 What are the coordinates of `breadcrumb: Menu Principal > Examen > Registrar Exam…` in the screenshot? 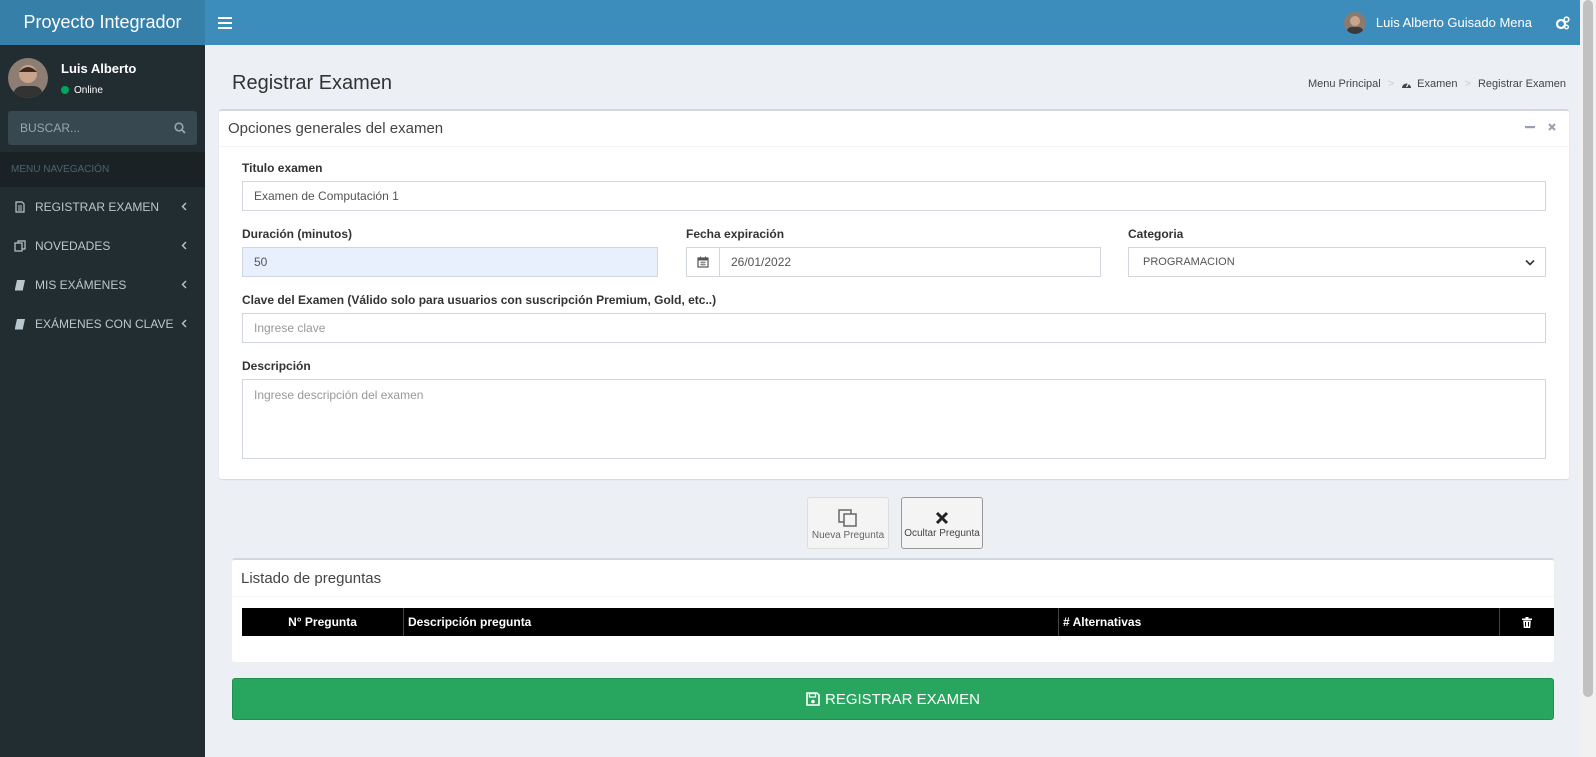 It's located at (1436, 84).